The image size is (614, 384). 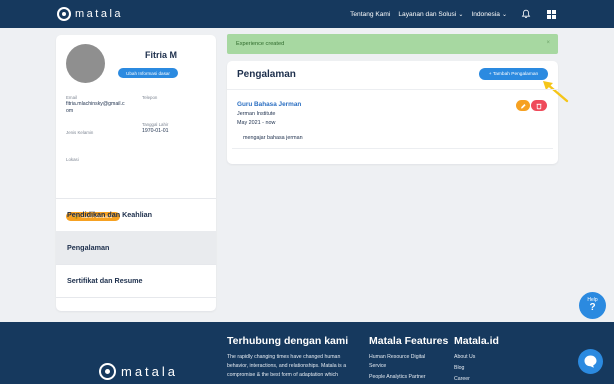 I want to click on footer-link-about: About Us, so click(x=464, y=358).